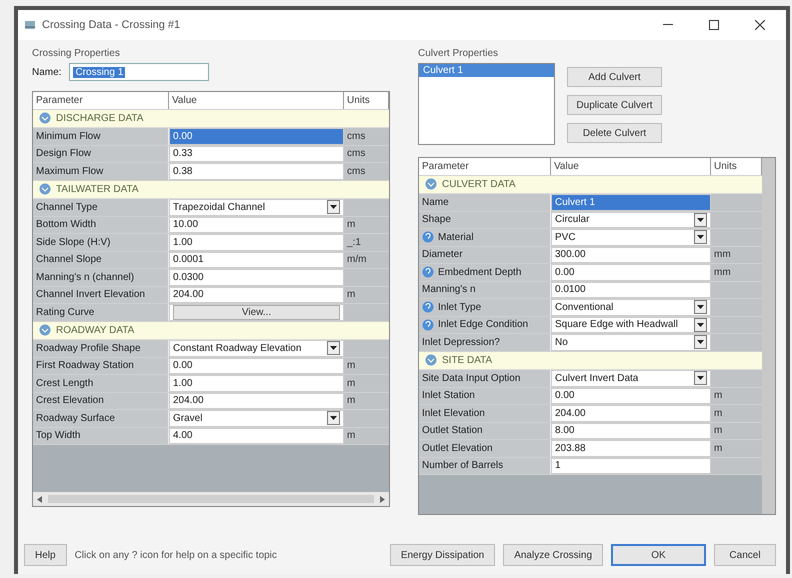  What do you see at coordinates (631, 378) in the screenshot?
I see `value-dropdown: Culvert Invert Data` at bounding box center [631, 378].